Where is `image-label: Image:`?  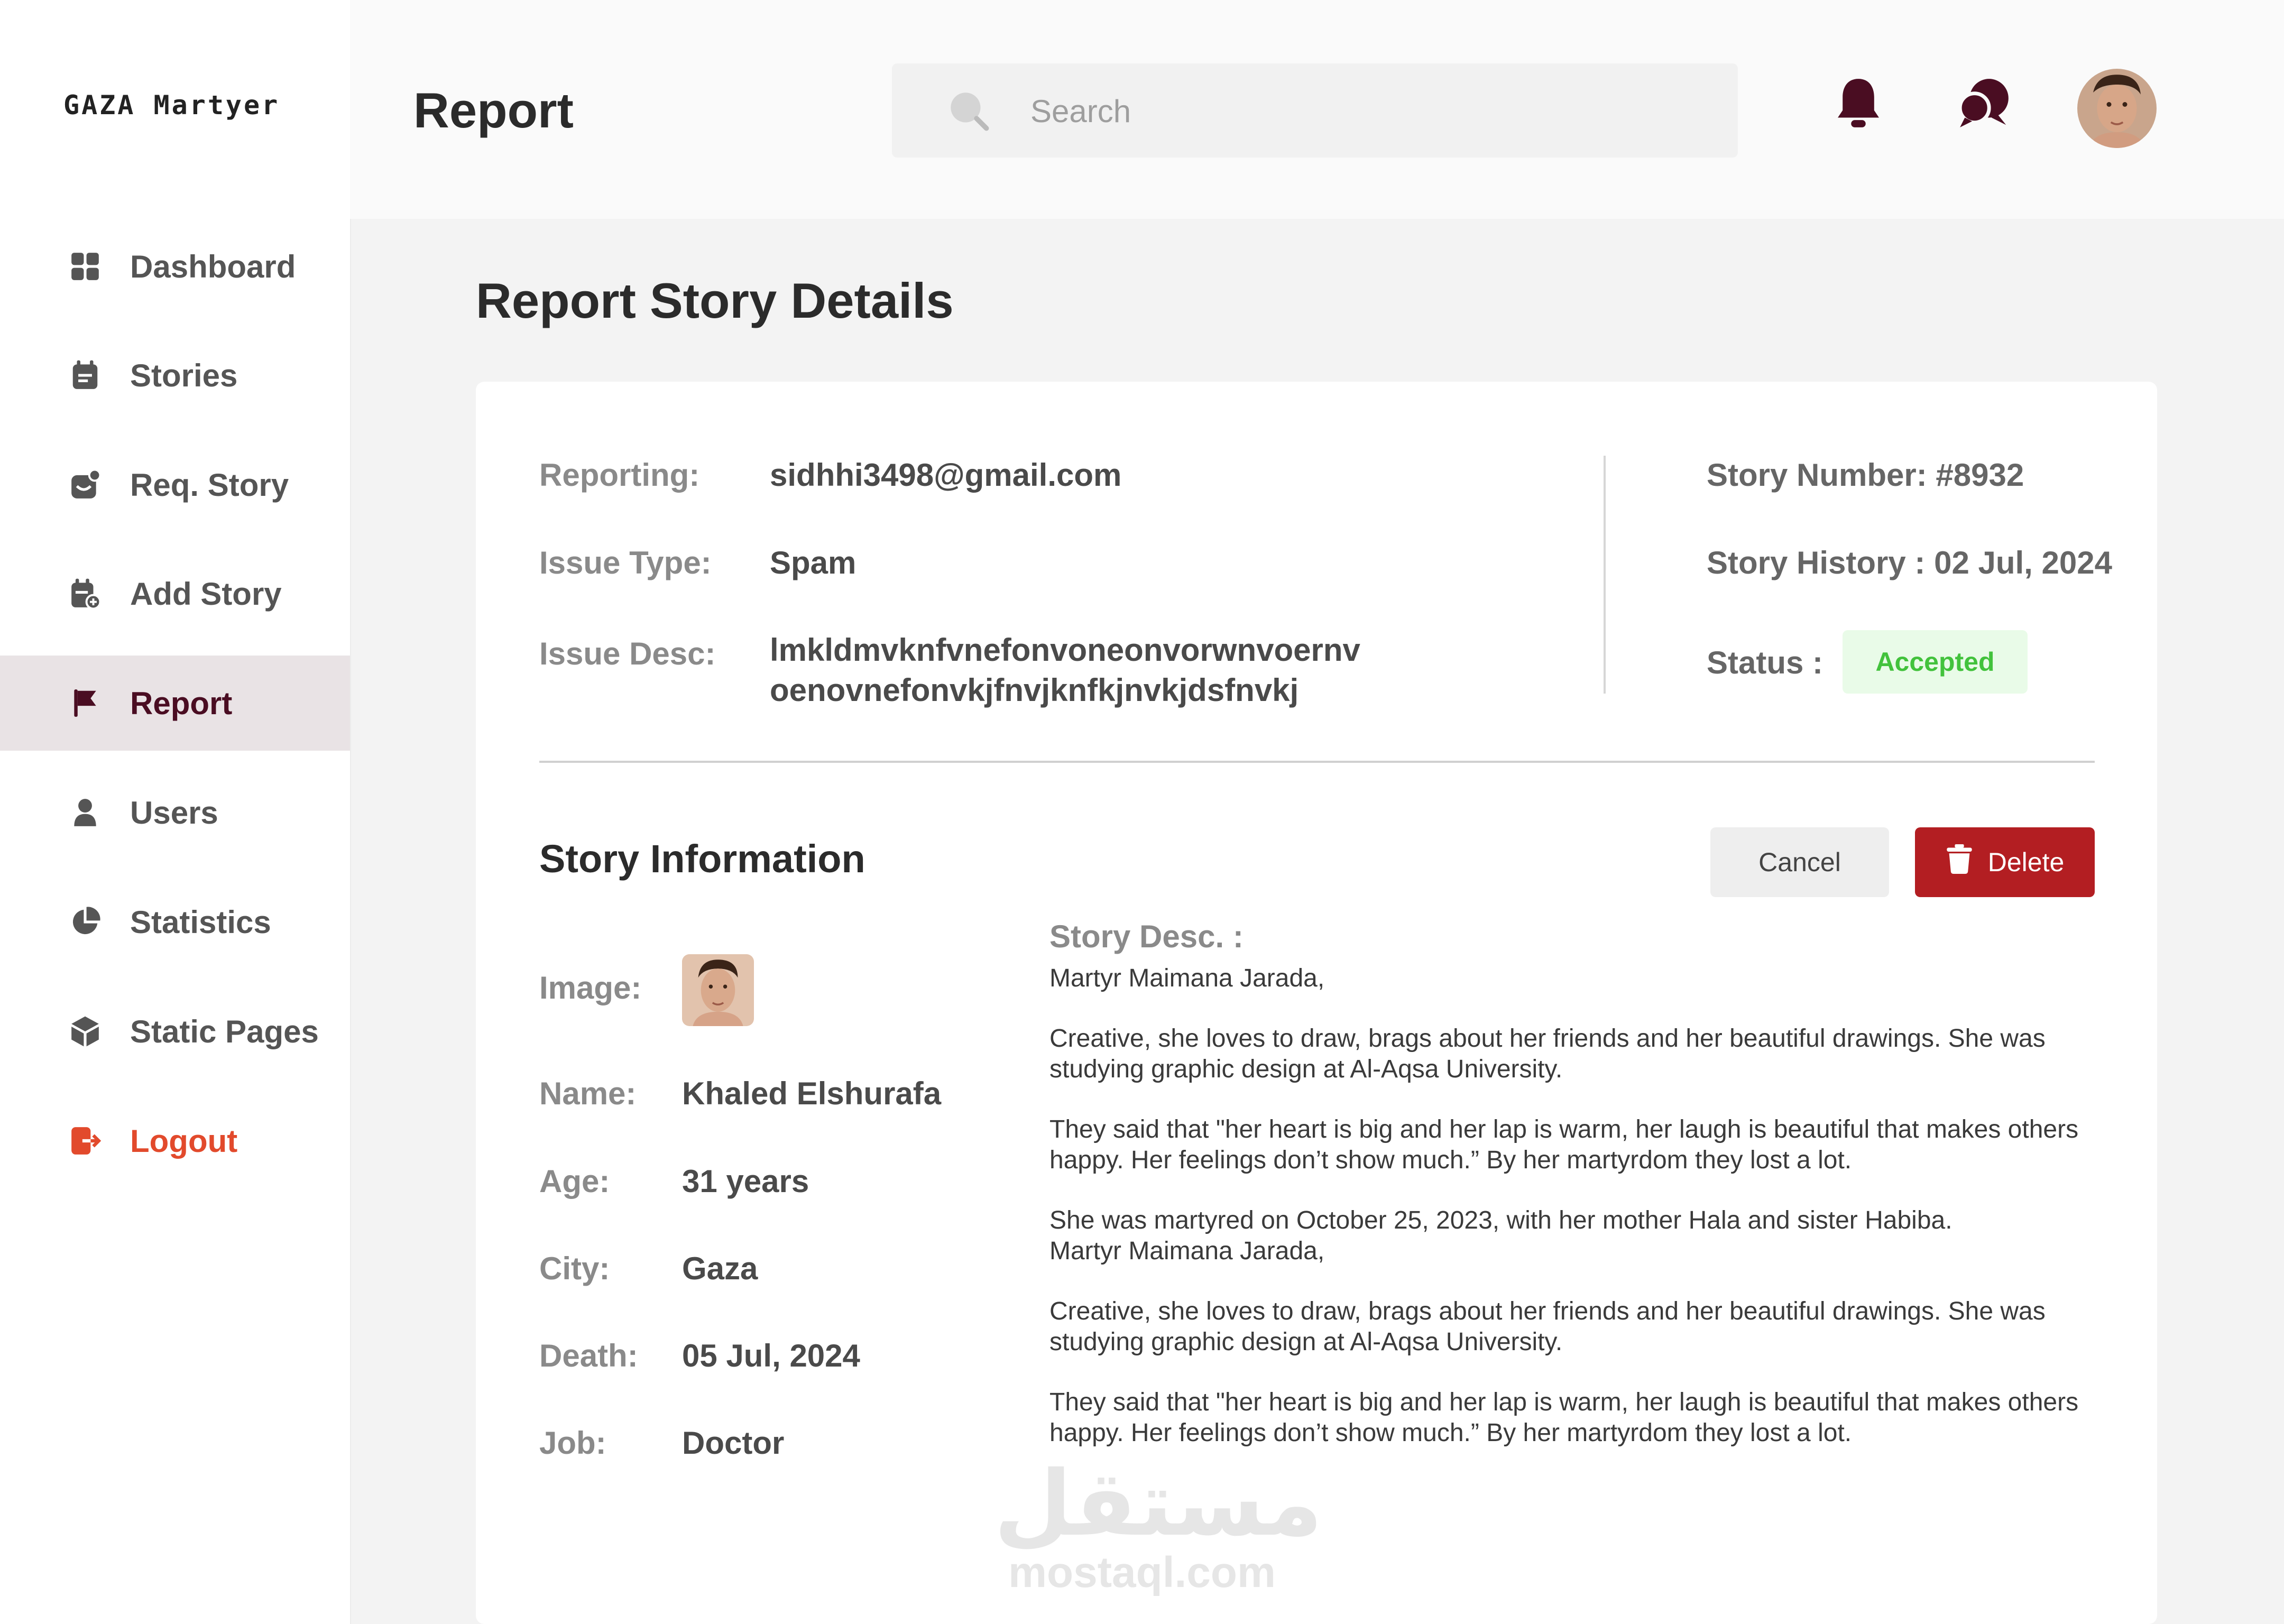 image-label: Image: is located at coordinates (590, 987).